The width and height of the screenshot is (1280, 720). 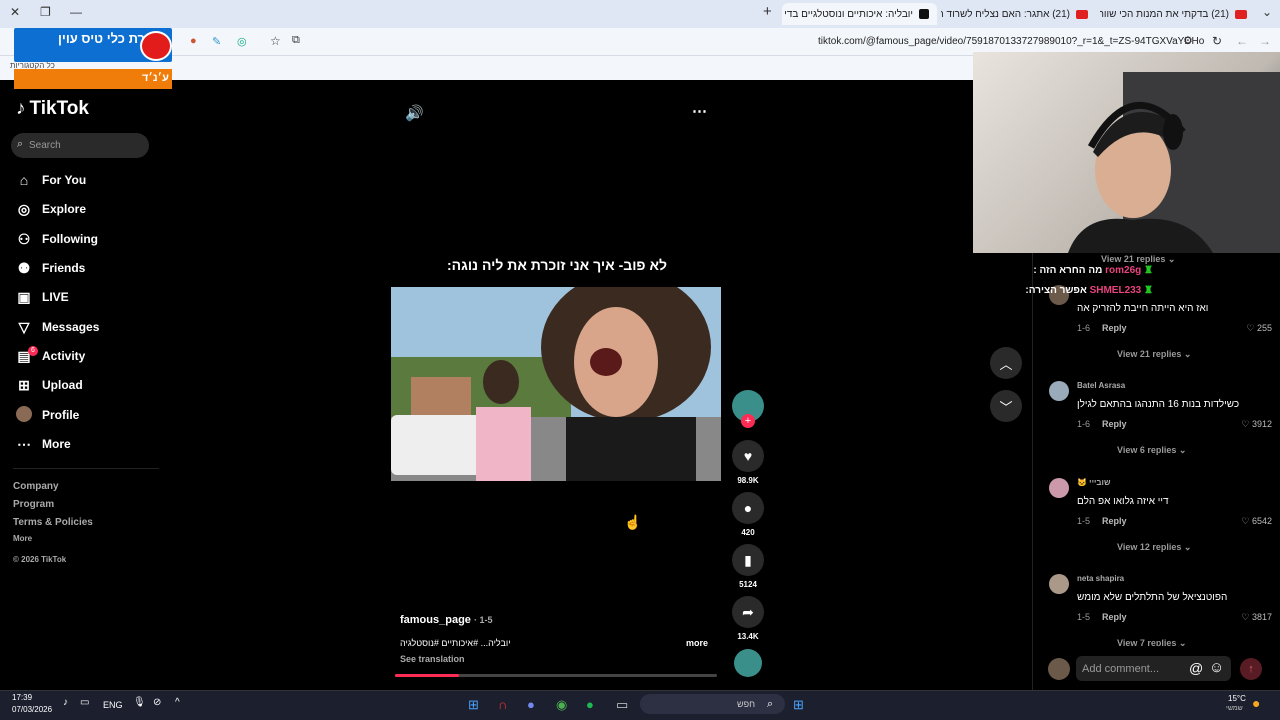 What do you see at coordinates (414, 113) in the screenshot?
I see `volume-icon: 🔊` at bounding box center [414, 113].